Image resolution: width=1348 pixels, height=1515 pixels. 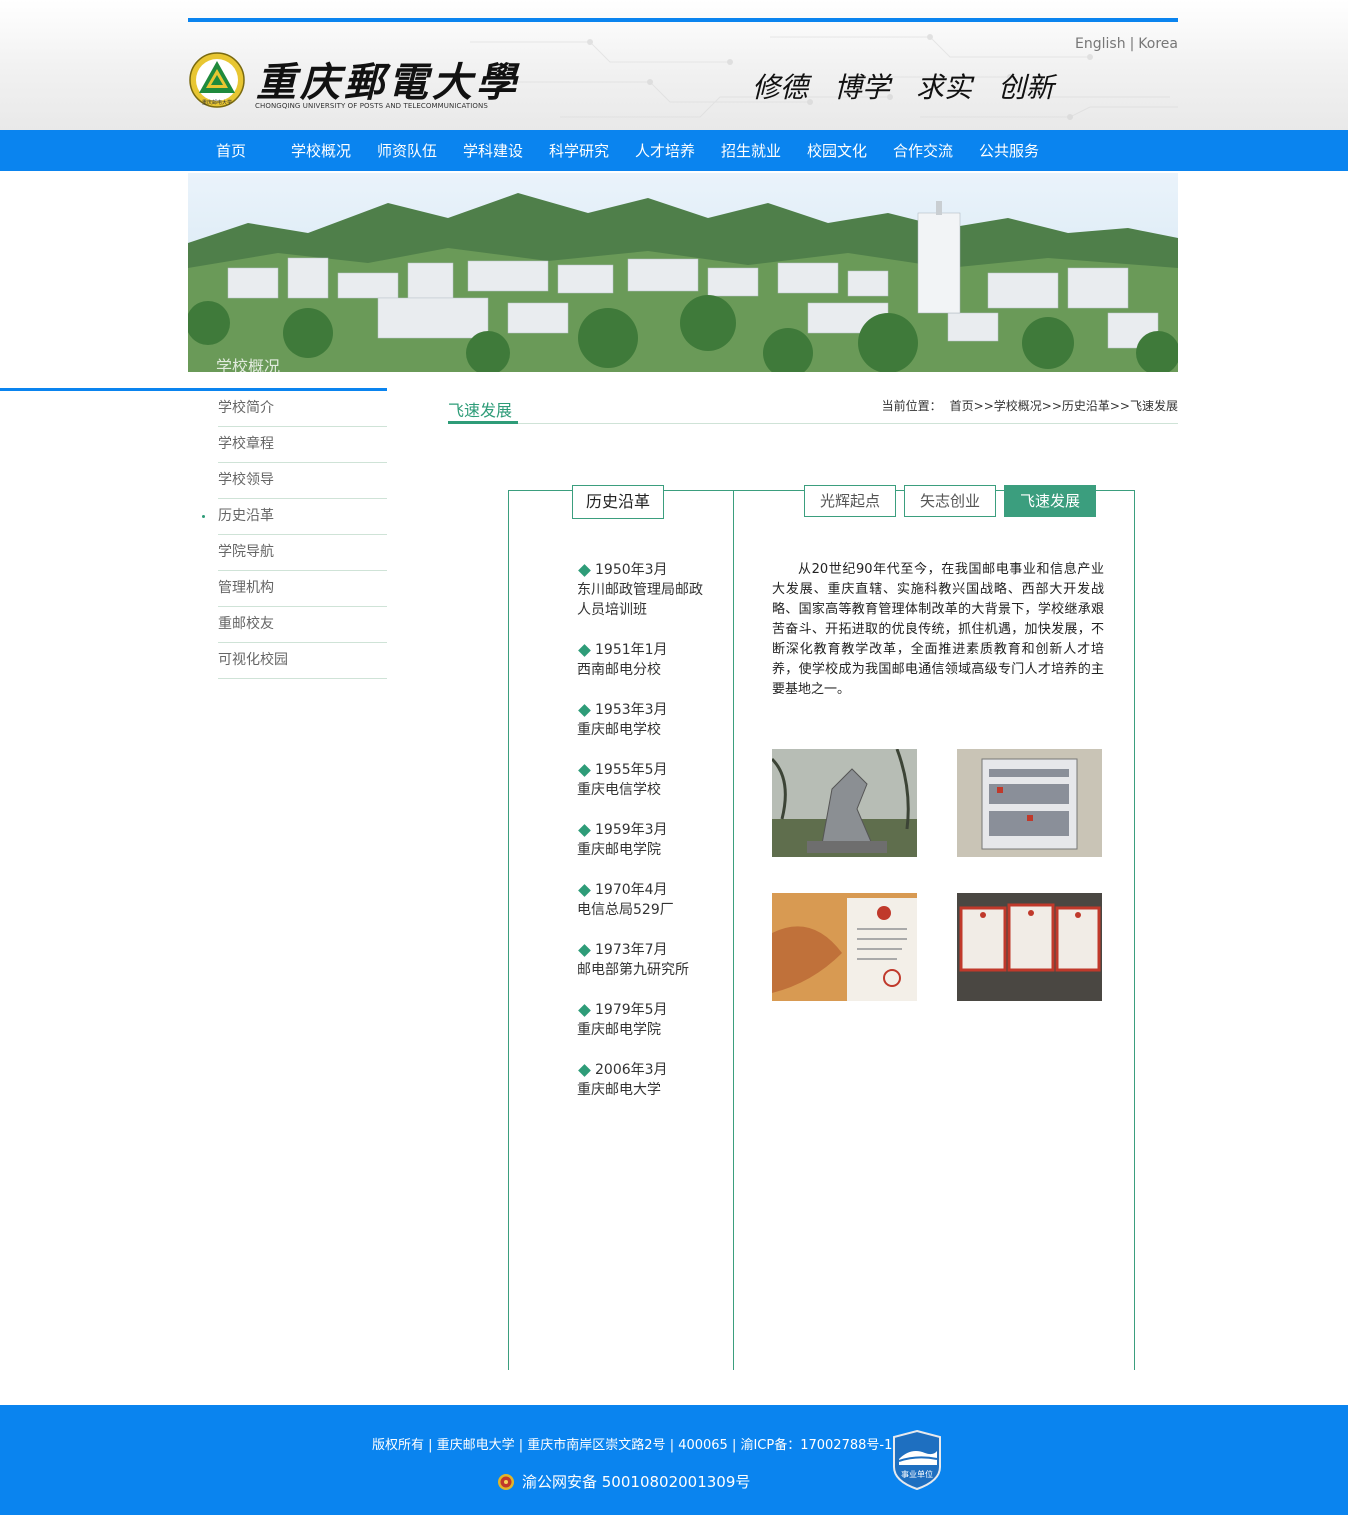 I want to click on motto-item: 修德, so click(x=780, y=87).